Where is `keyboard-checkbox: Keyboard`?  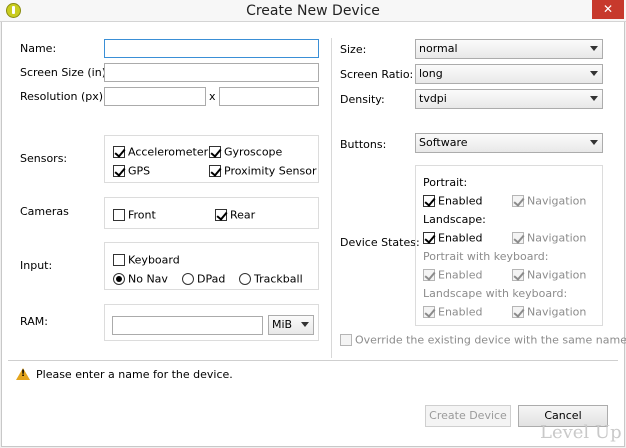
keyboard-checkbox: Keyboard is located at coordinates (146, 260).